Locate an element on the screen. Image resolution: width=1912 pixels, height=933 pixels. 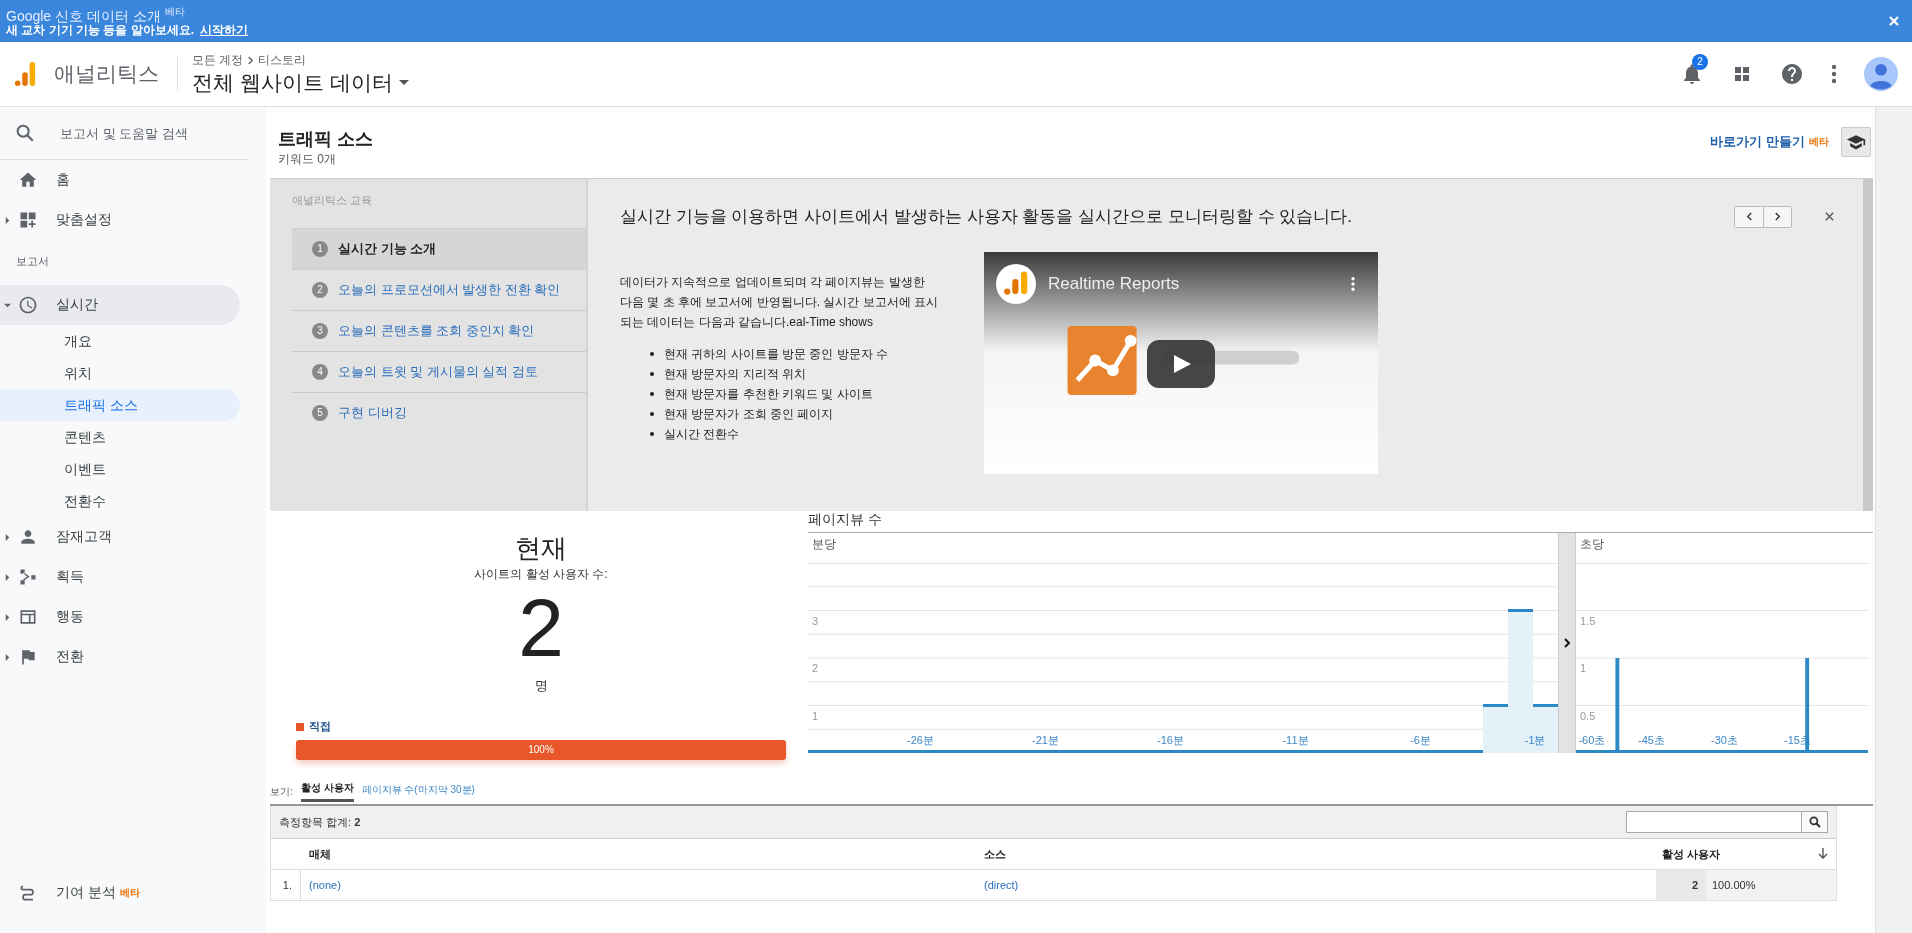
nav-item: 전환 is located at coordinates (70, 657).